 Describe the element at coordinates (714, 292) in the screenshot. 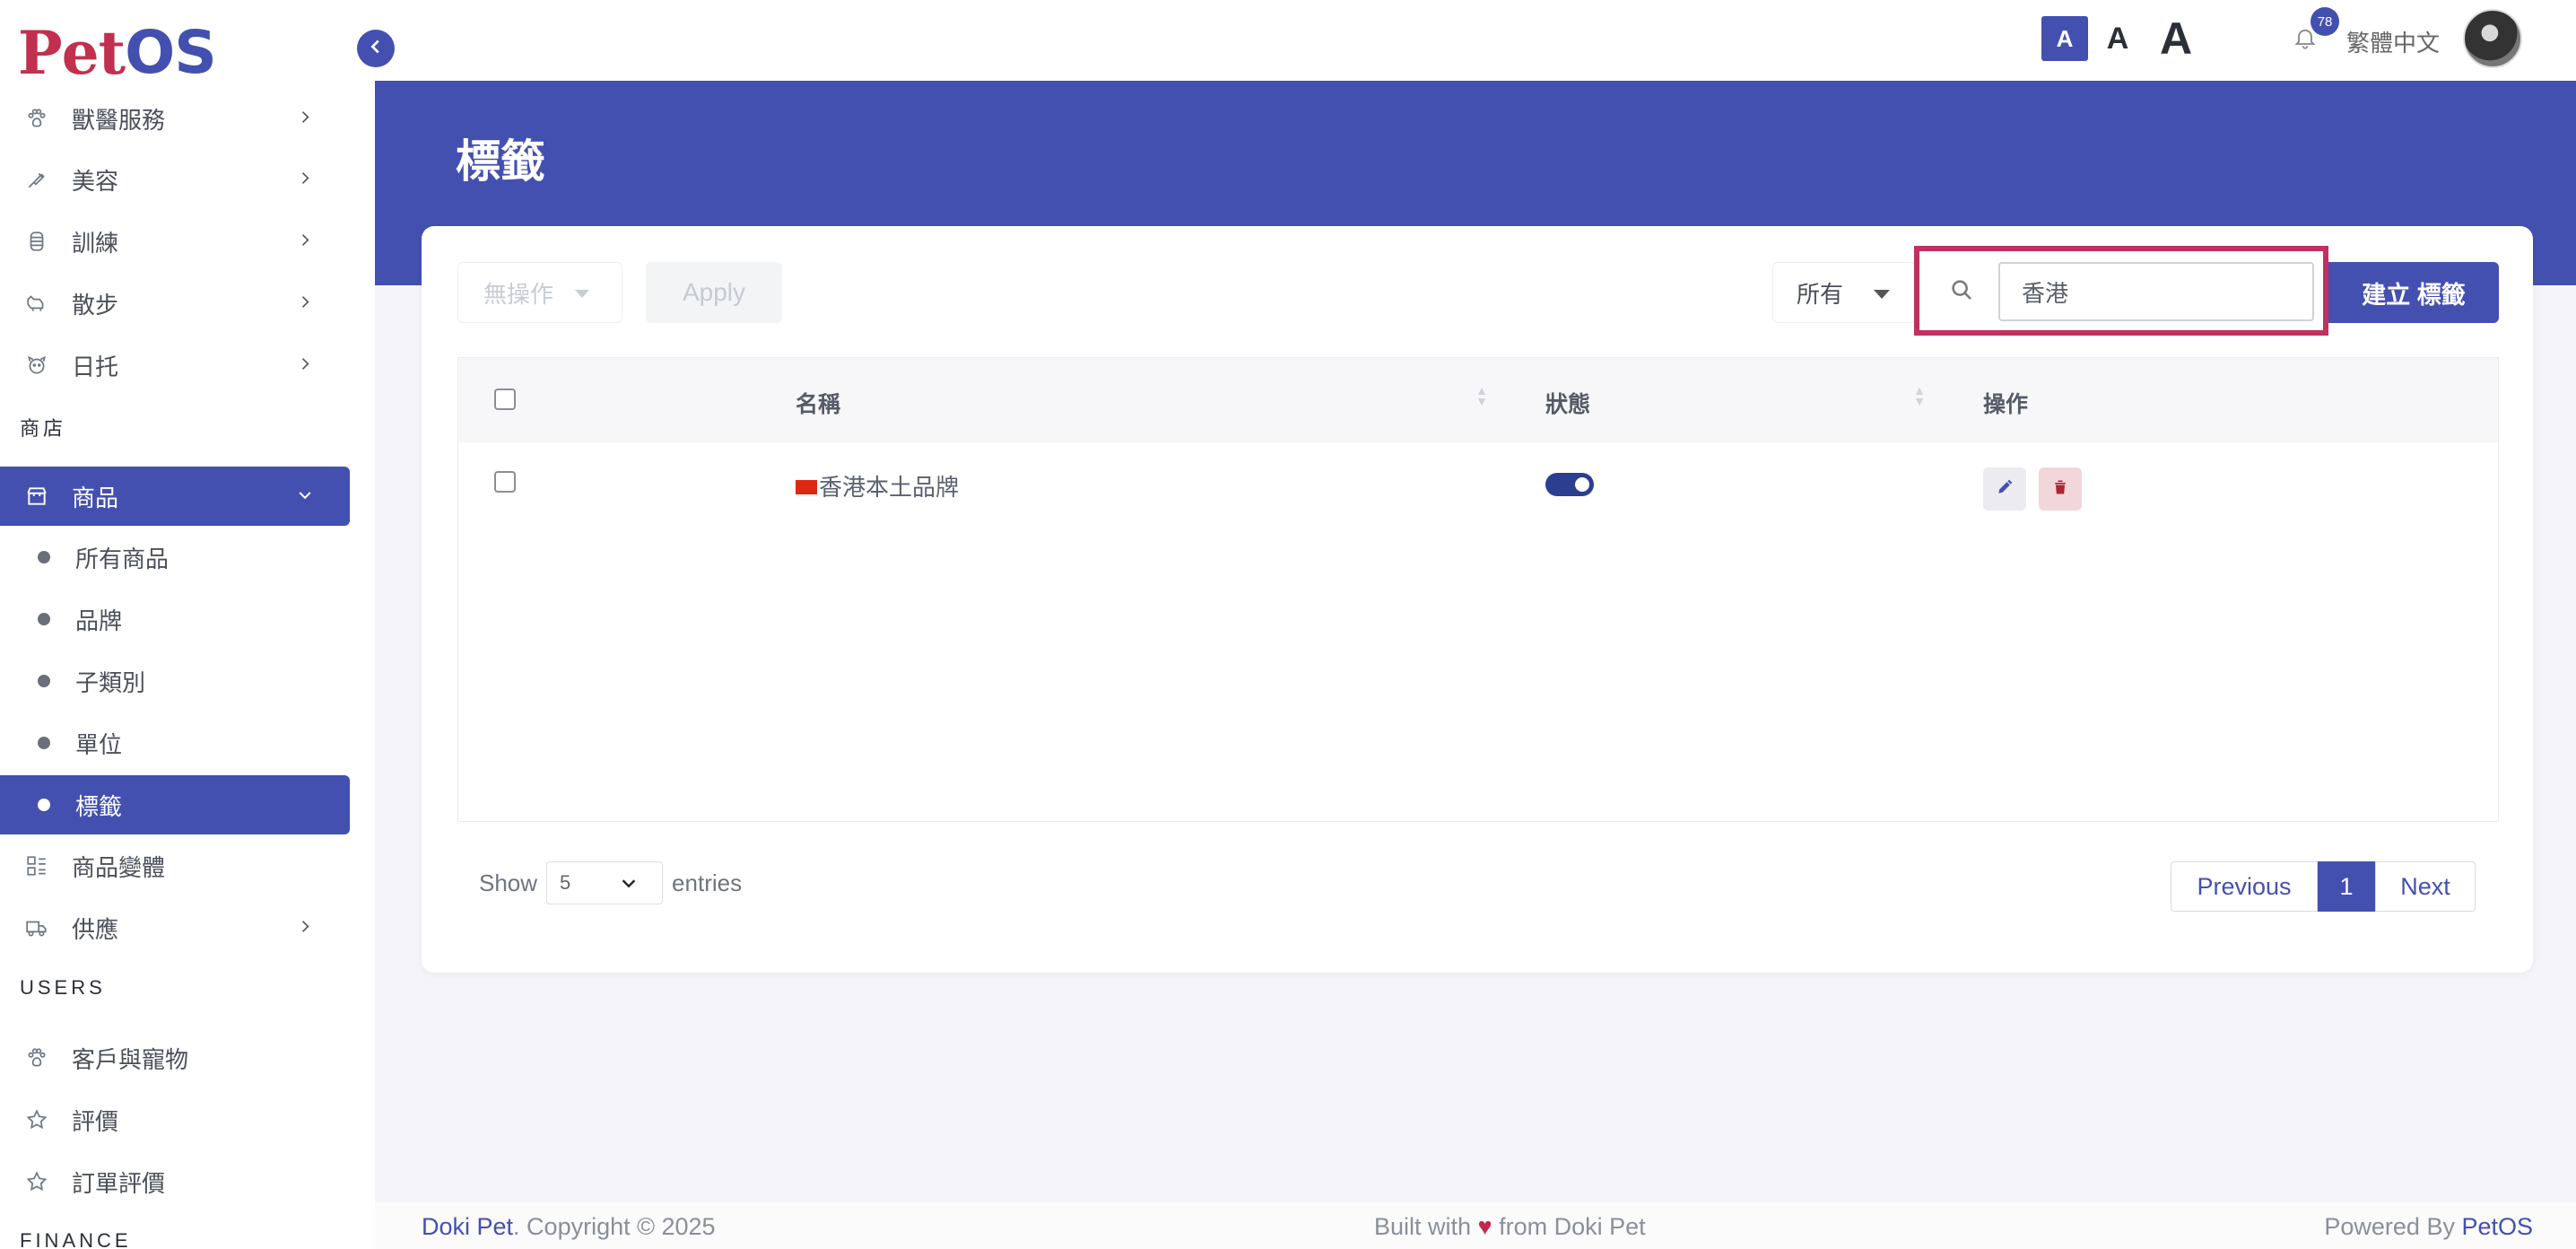

I see `apply-button: Apply` at that location.